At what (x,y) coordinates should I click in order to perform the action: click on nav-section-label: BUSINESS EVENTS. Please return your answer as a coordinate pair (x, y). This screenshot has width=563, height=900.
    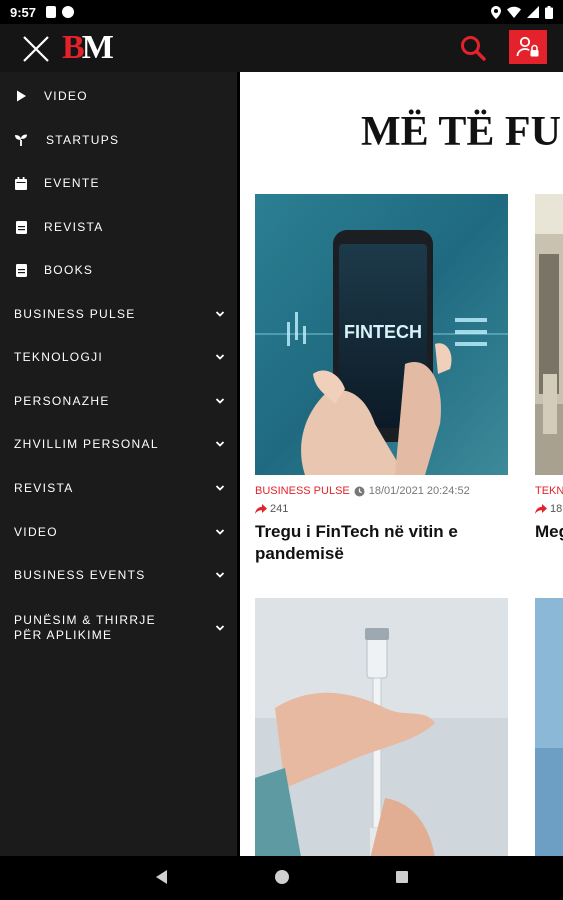
    Looking at the image, I should click on (80, 575).